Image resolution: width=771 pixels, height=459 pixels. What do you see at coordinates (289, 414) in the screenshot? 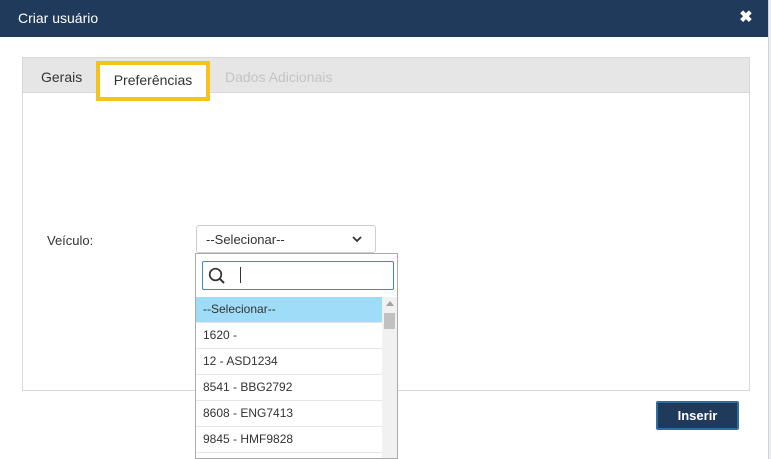
I see `dropdown-option: 8608 - ENG7413` at bounding box center [289, 414].